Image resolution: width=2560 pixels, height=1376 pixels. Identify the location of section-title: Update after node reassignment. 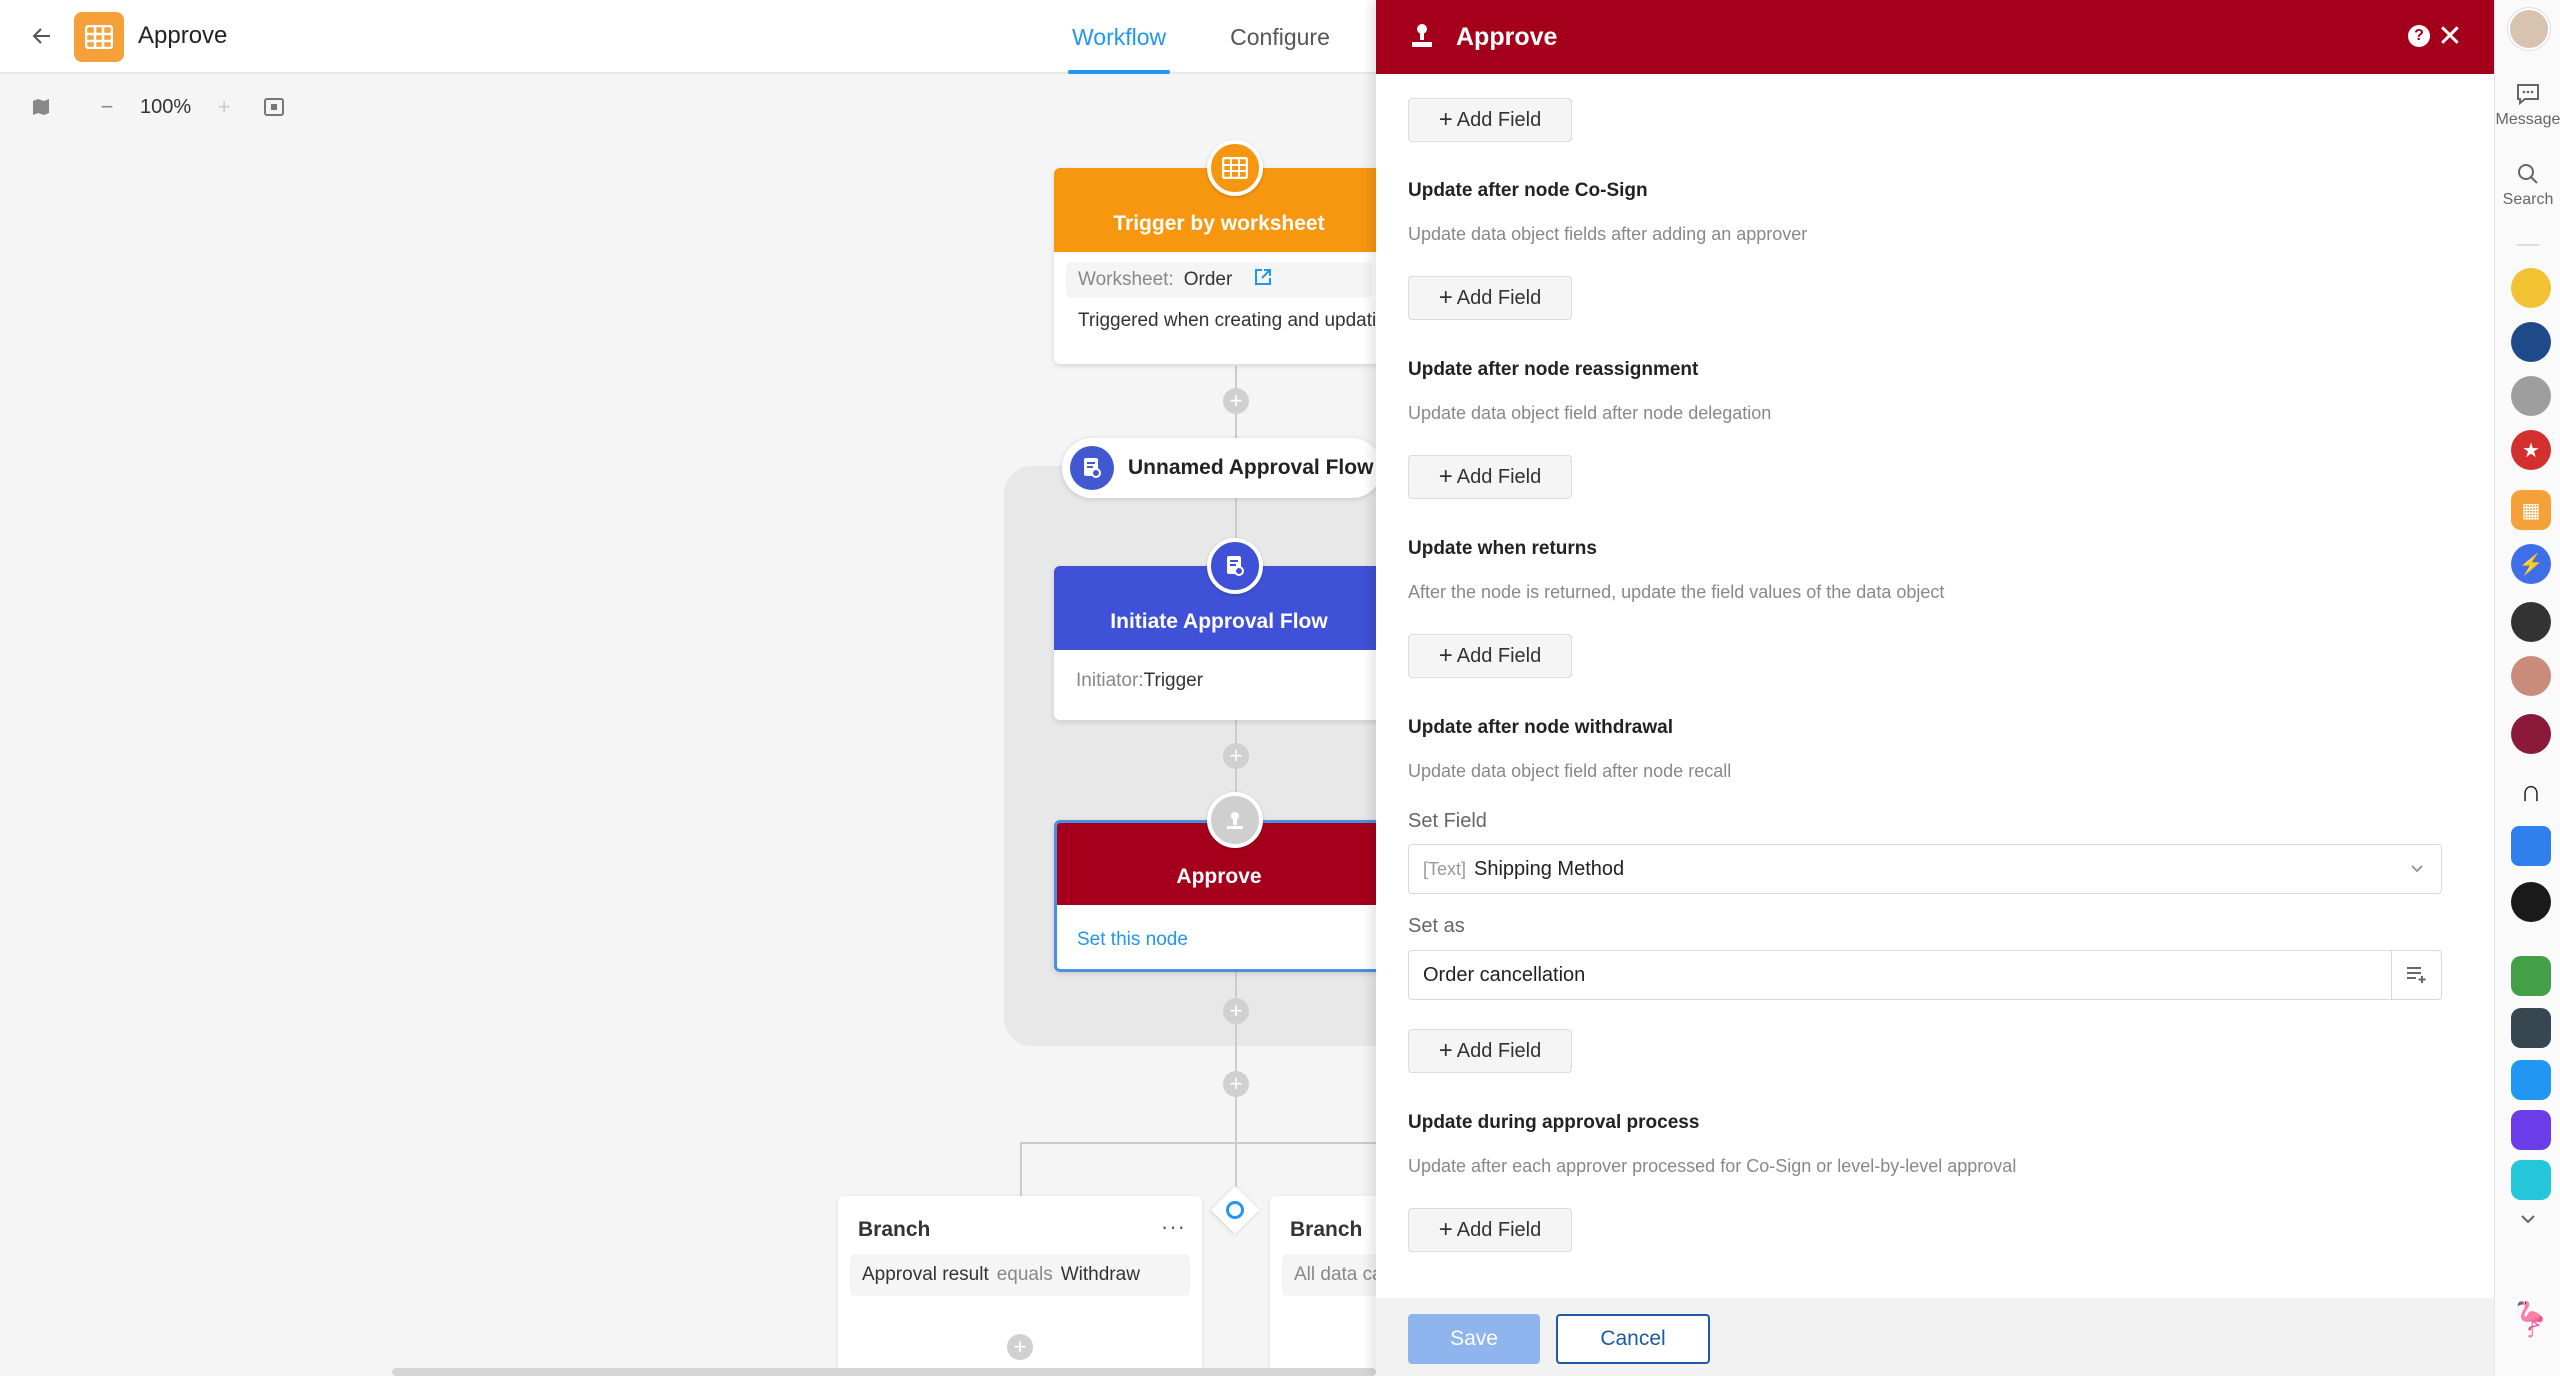
(1553, 369).